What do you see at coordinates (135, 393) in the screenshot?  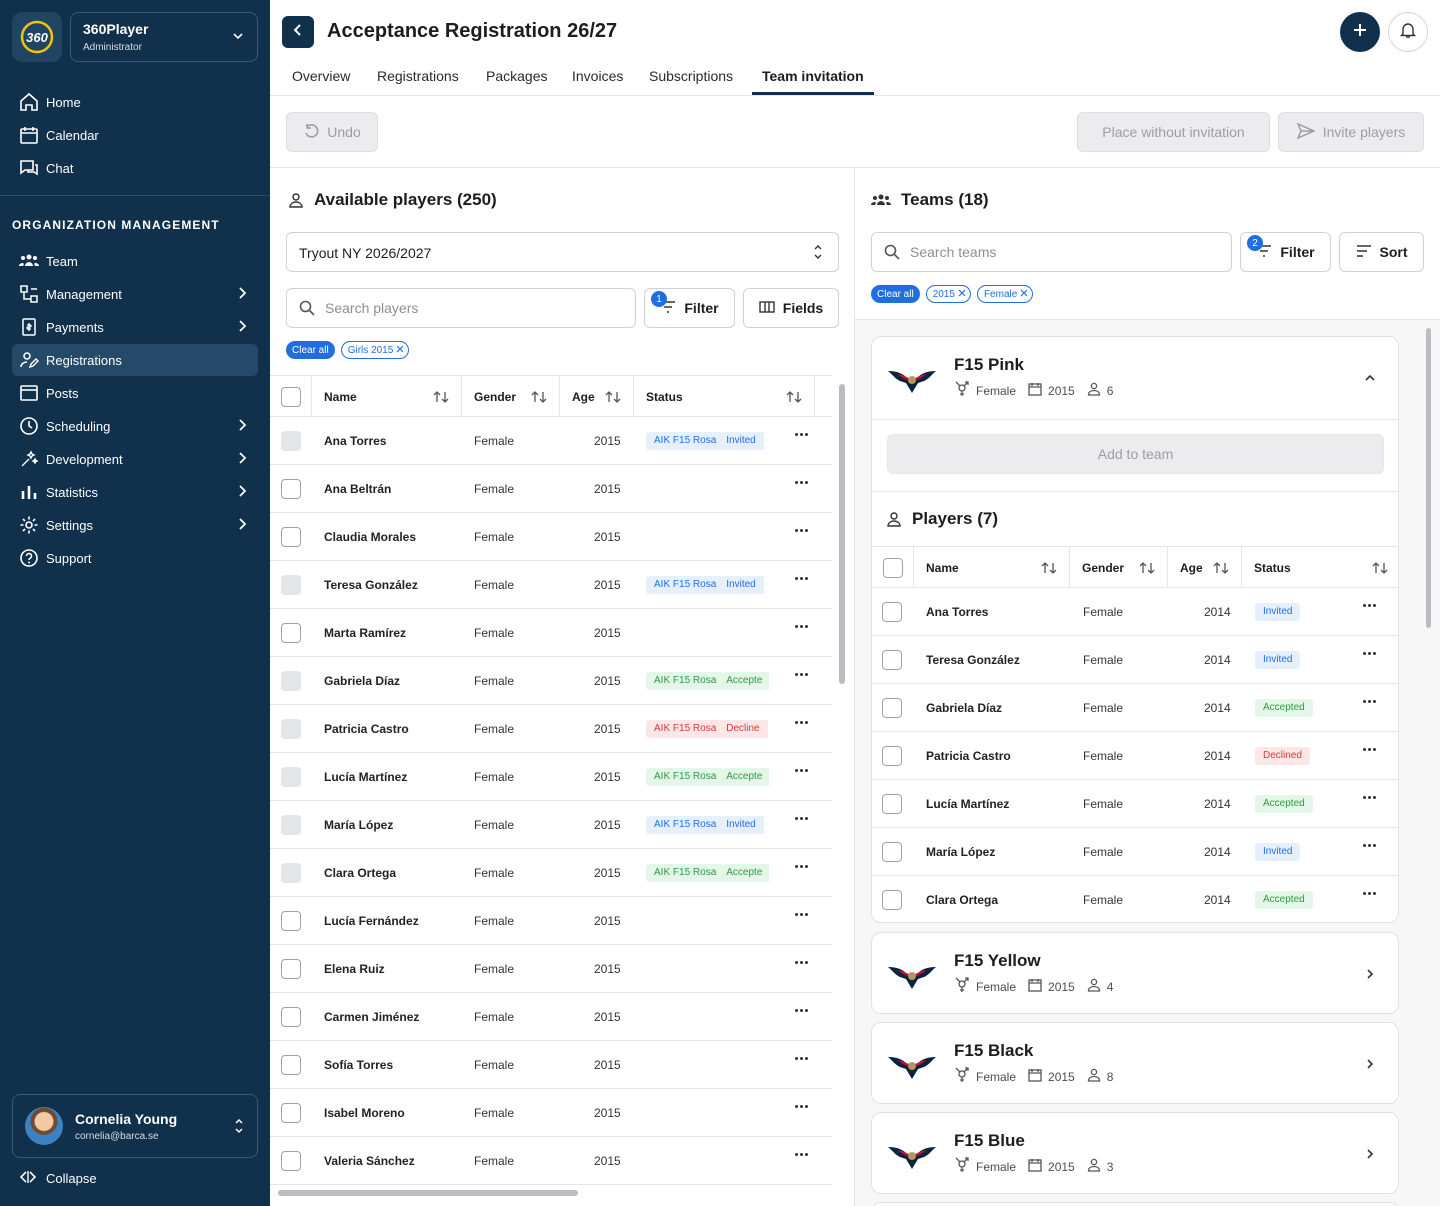 I see `sidebar-item-posts: Posts` at bounding box center [135, 393].